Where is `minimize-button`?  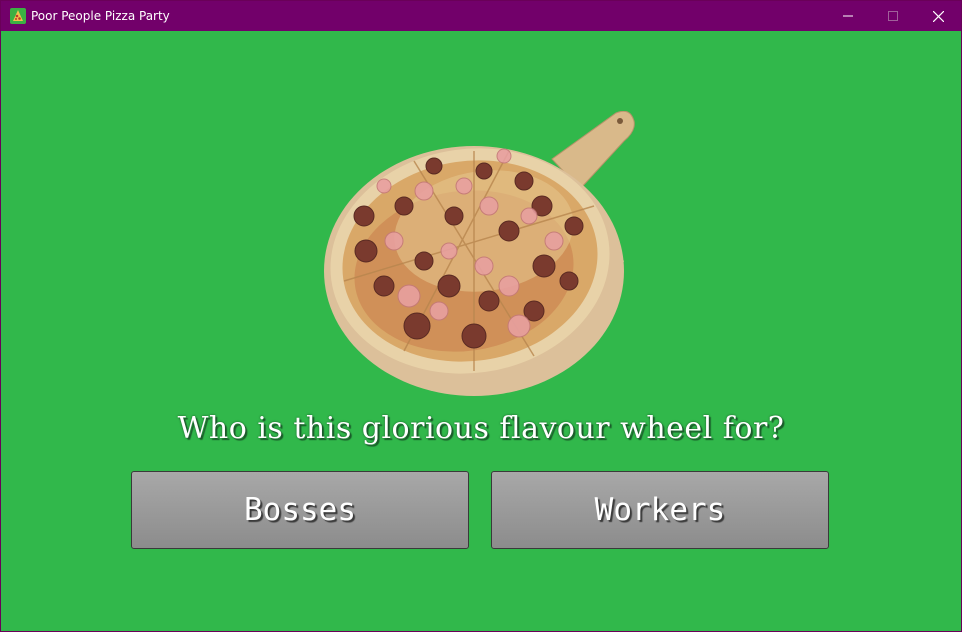 minimize-button is located at coordinates (848, 16).